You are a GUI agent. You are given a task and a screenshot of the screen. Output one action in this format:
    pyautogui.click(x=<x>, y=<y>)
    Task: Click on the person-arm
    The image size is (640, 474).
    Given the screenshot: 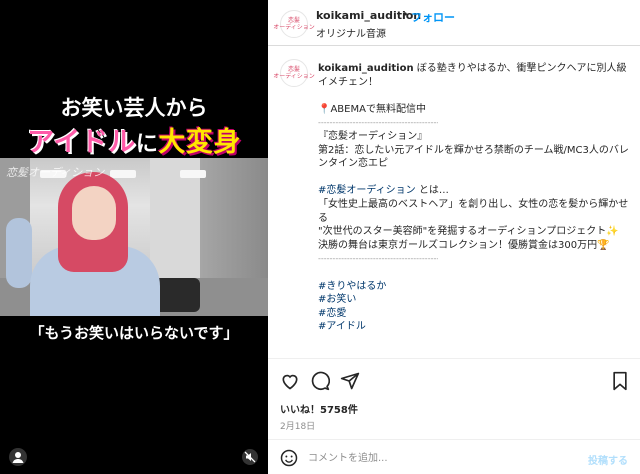 What is the action you would take?
    pyautogui.click(x=19, y=253)
    